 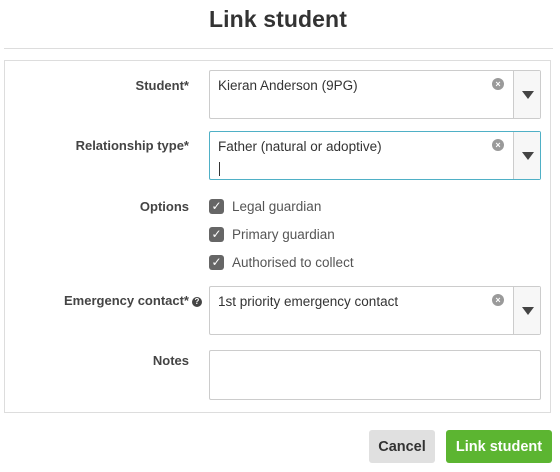 I want to click on relationship-dropdown-toggle, so click(x=526, y=155).